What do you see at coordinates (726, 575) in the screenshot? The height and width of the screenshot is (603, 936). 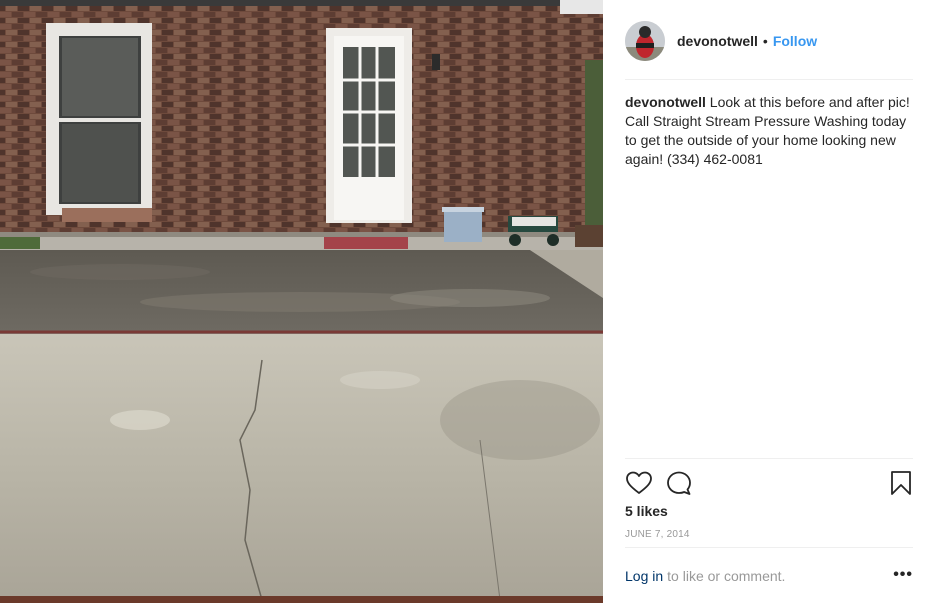 I see `login-prompt-text: to like or comment.` at bounding box center [726, 575].